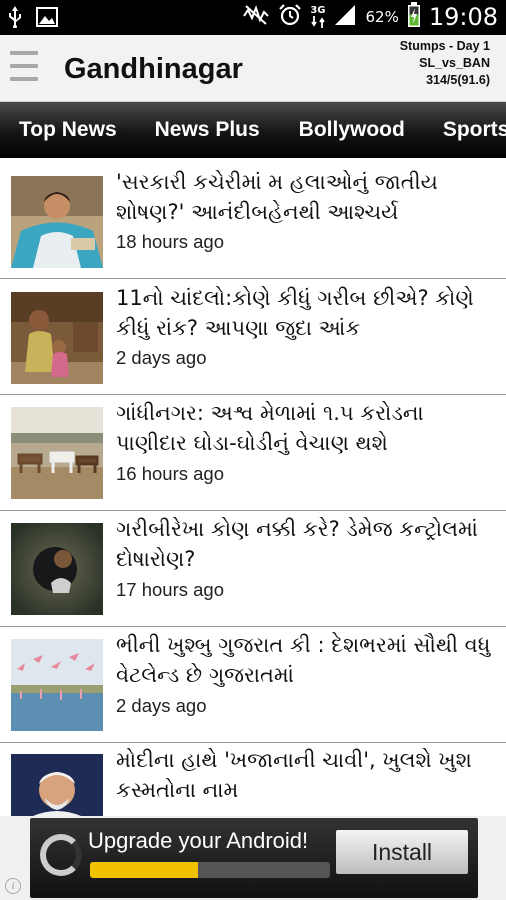 The width and height of the screenshot is (506, 900). I want to click on news-time: 17 hours ago, so click(170, 589).